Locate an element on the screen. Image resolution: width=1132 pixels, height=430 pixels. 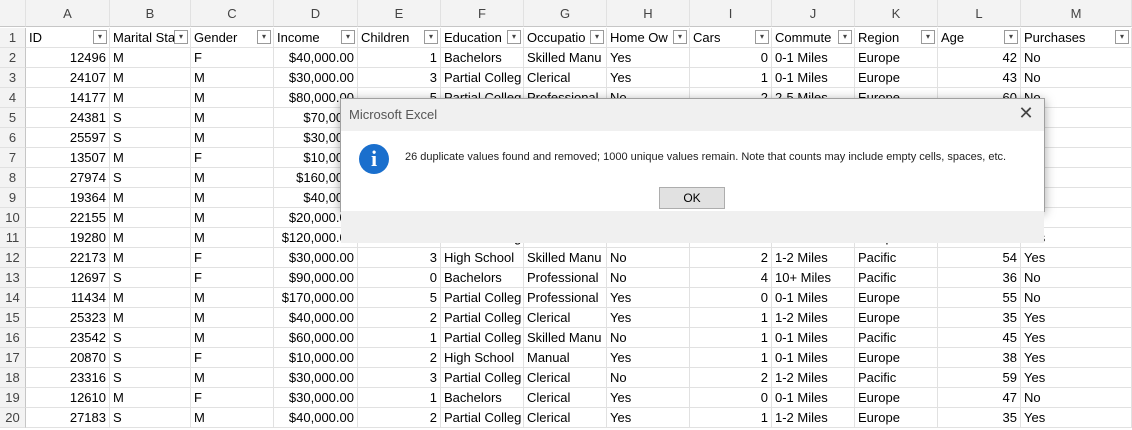
data-cell: 25597 is located at coordinates (68, 138).